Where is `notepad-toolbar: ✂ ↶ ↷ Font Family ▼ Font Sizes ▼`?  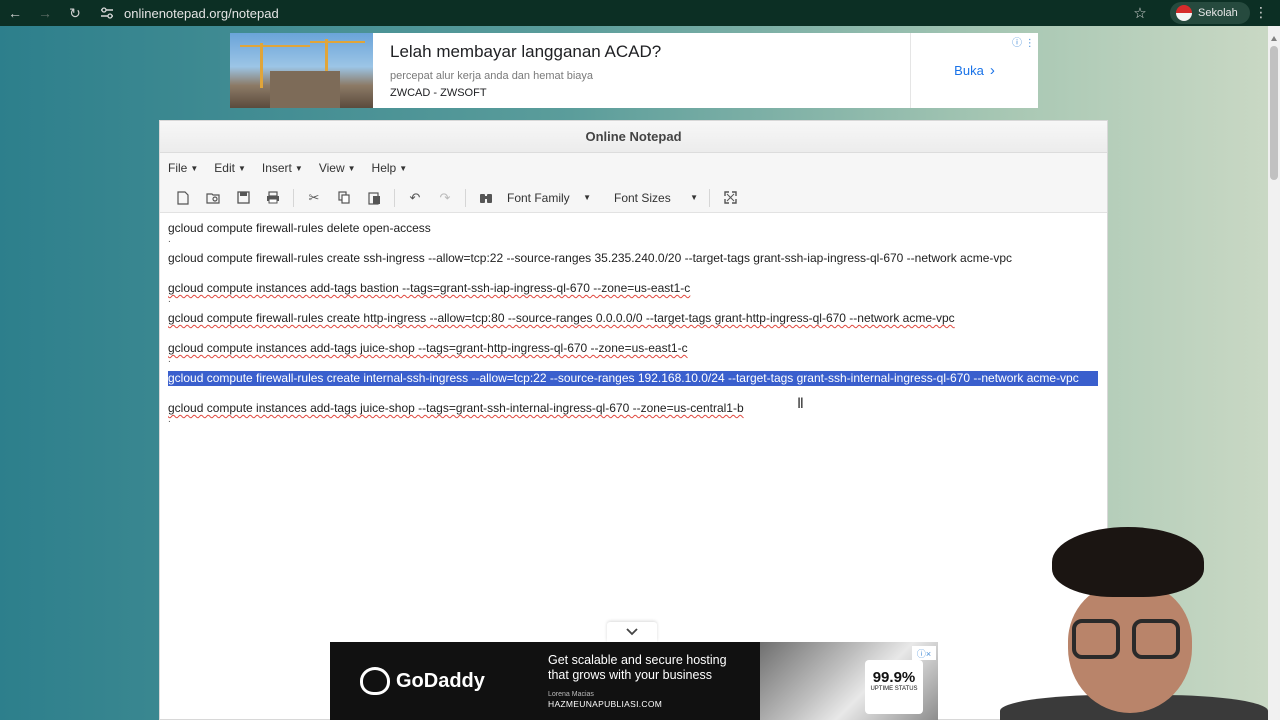
notepad-toolbar: ✂ ↶ ↷ Font Family ▼ Font Sizes ▼ is located at coordinates (633, 198).